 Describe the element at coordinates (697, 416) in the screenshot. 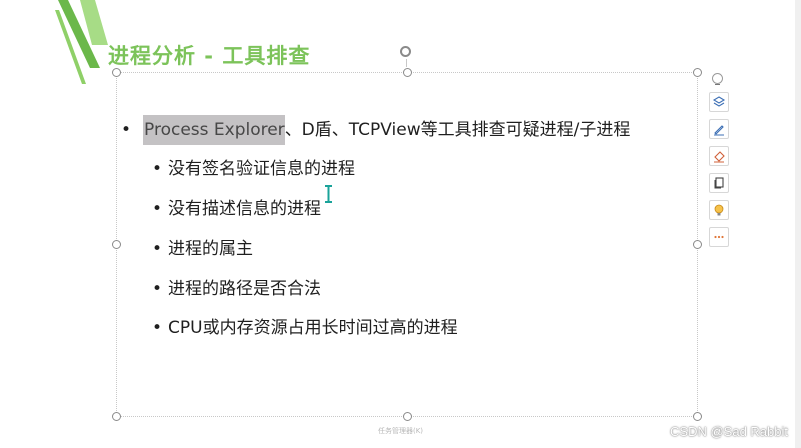

I see `resize-handle-bottom-right` at that location.